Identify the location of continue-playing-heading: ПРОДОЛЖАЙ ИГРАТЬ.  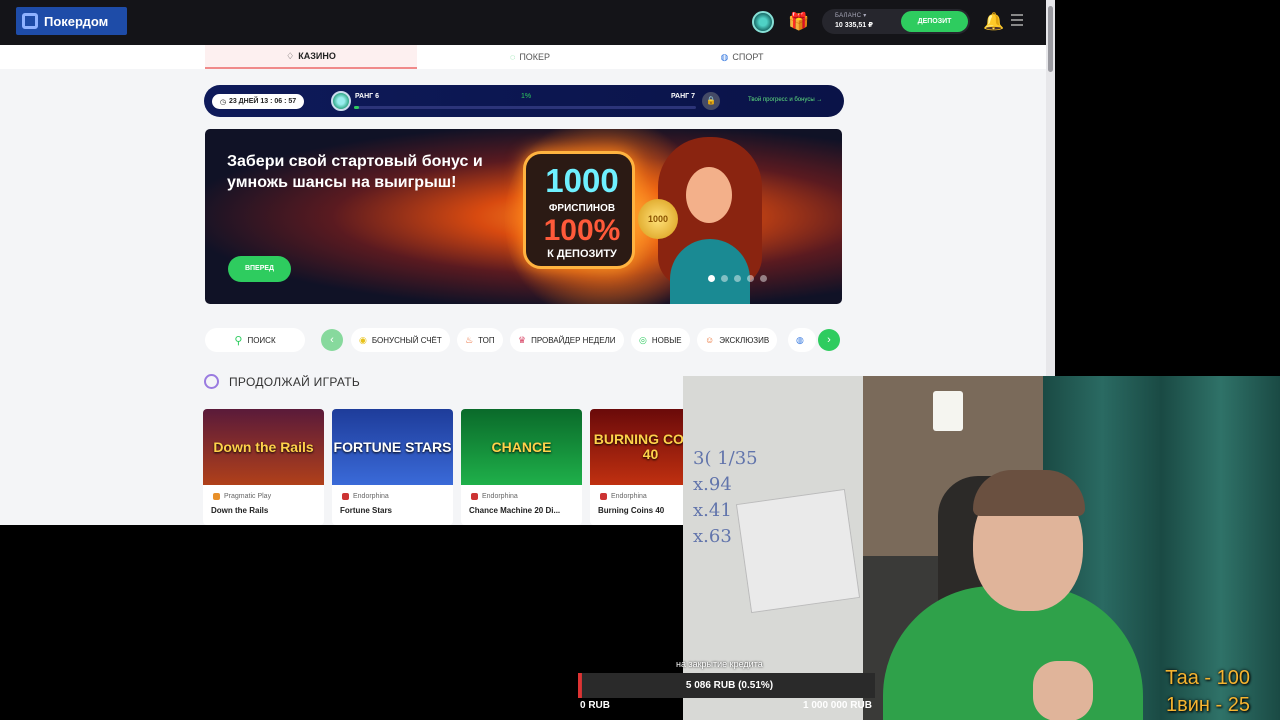
(282, 381).